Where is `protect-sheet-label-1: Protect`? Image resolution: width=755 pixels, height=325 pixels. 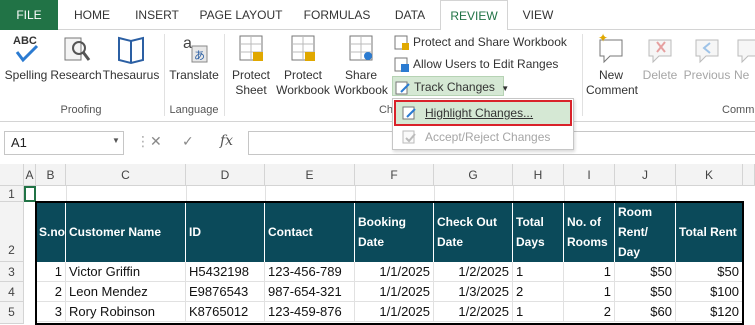 protect-sheet-label-1: Protect is located at coordinates (250, 75).